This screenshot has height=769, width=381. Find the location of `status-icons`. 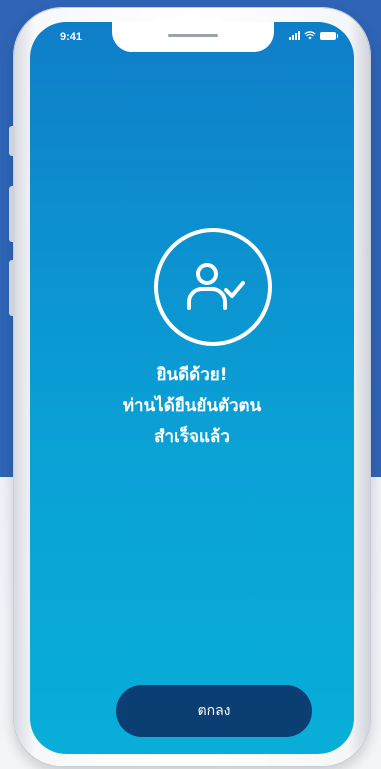

status-icons is located at coordinates (313, 35).